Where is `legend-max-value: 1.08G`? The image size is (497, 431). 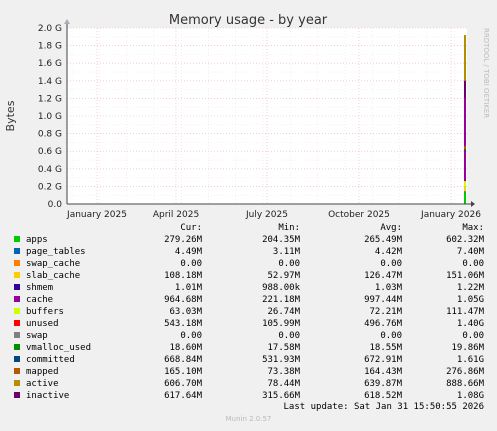 legend-max-value: 1.08G is located at coordinates (470, 396).